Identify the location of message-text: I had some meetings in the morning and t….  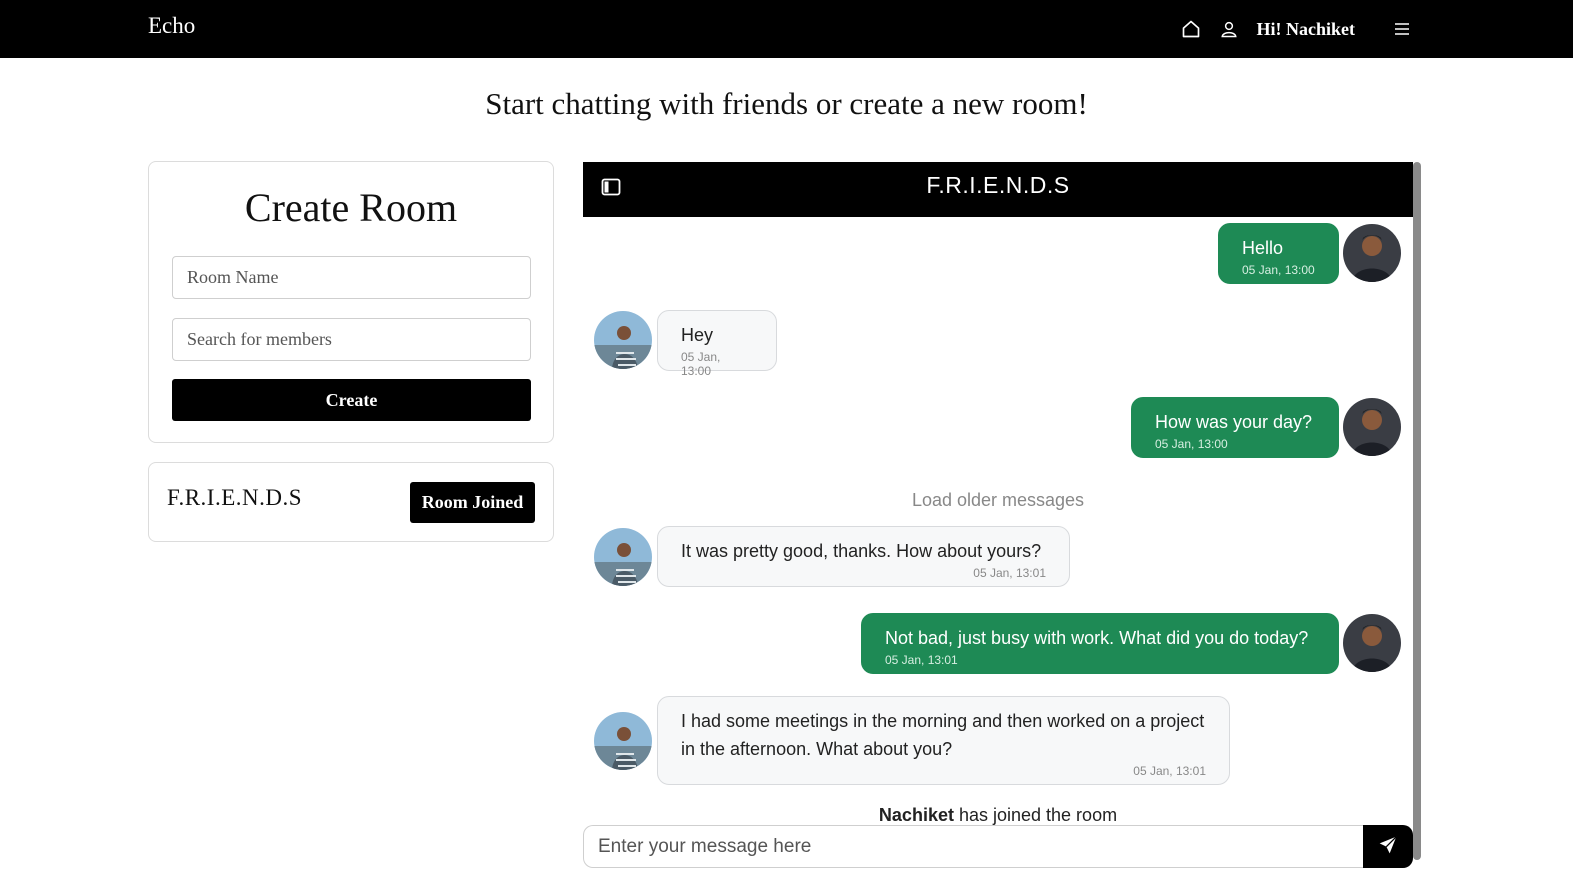
(943, 735).